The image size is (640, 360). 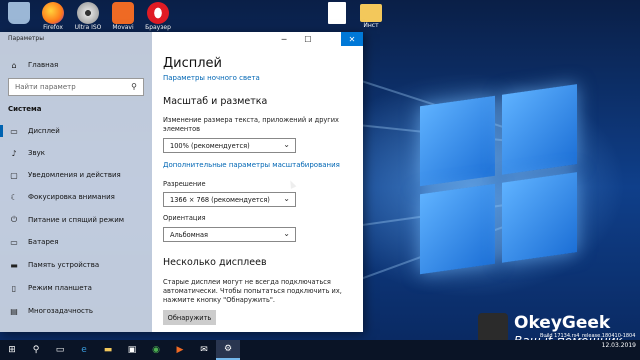 I want to click on sidebar-item-storage: ▬ Память устройства, so click(x=76, y=265).